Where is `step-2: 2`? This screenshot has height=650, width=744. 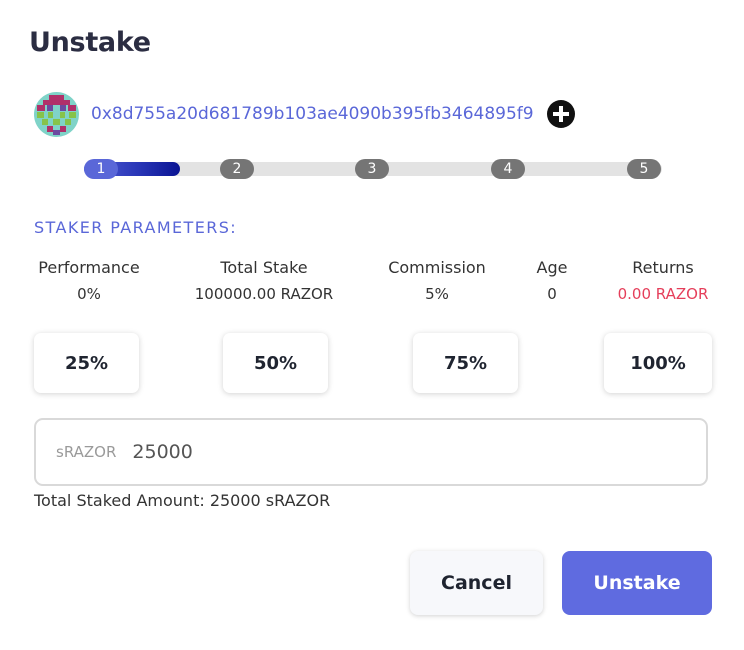
step-2: 2 is located at coordinates (237, 169).